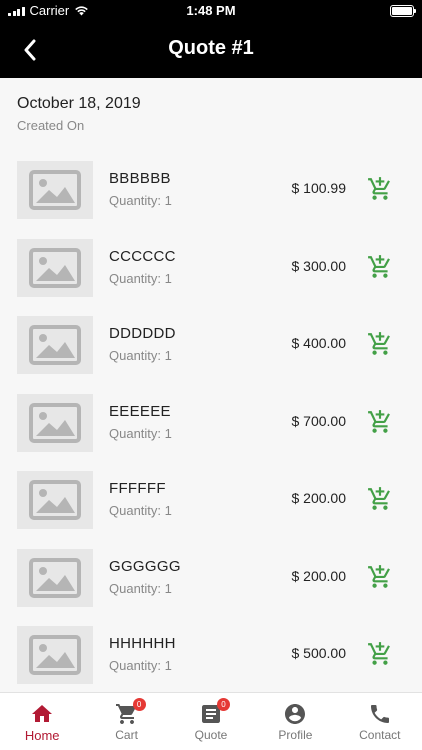 The image size is (422, 750). I want to click on tab-bar: Home 0 Cart 0 Quote Profile Contact, so click(211, 721).